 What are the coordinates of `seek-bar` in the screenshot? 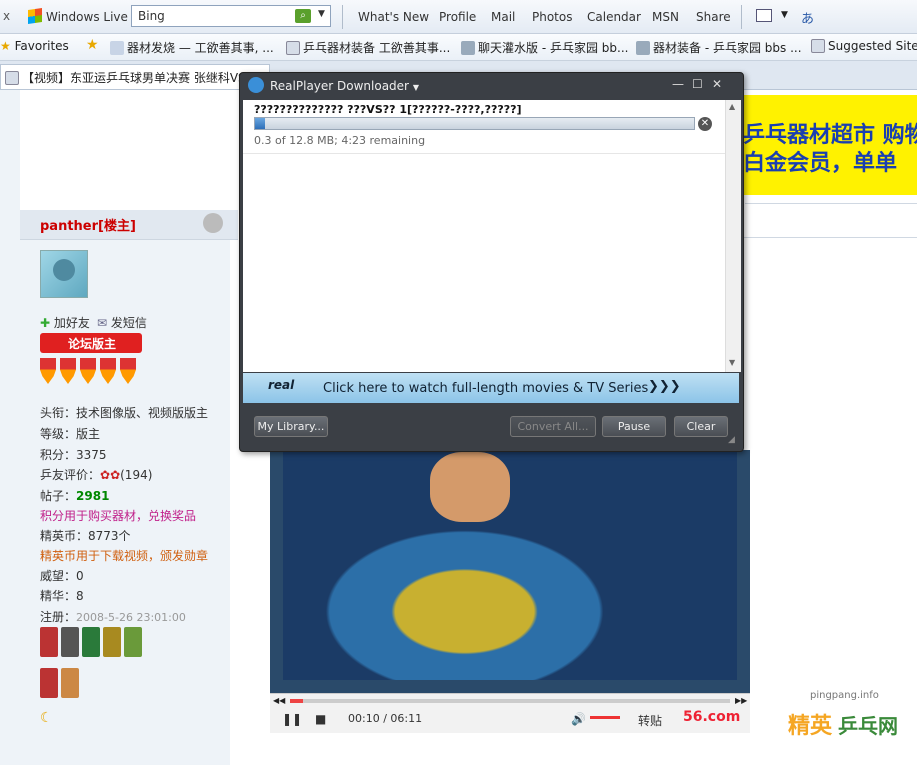 It's located at (510, 701).